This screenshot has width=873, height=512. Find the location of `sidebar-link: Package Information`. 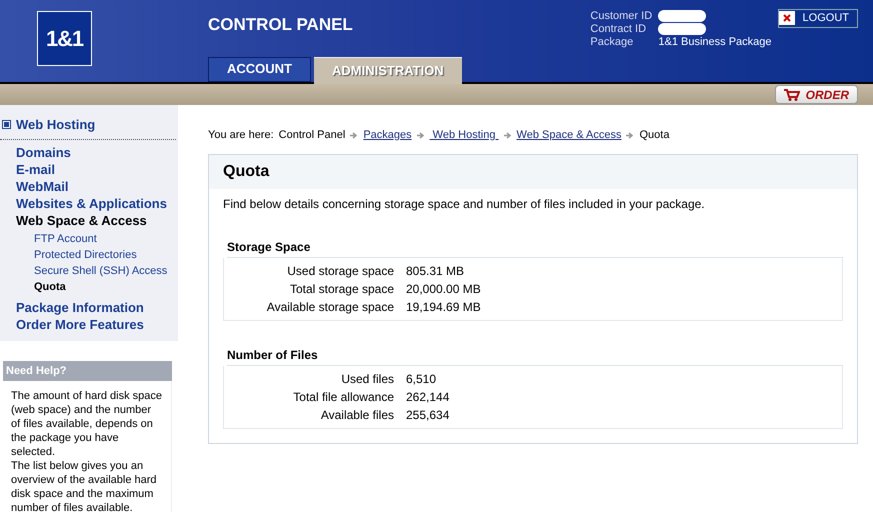

sidebar-link: Package Information is located at coordinates (80, 307).